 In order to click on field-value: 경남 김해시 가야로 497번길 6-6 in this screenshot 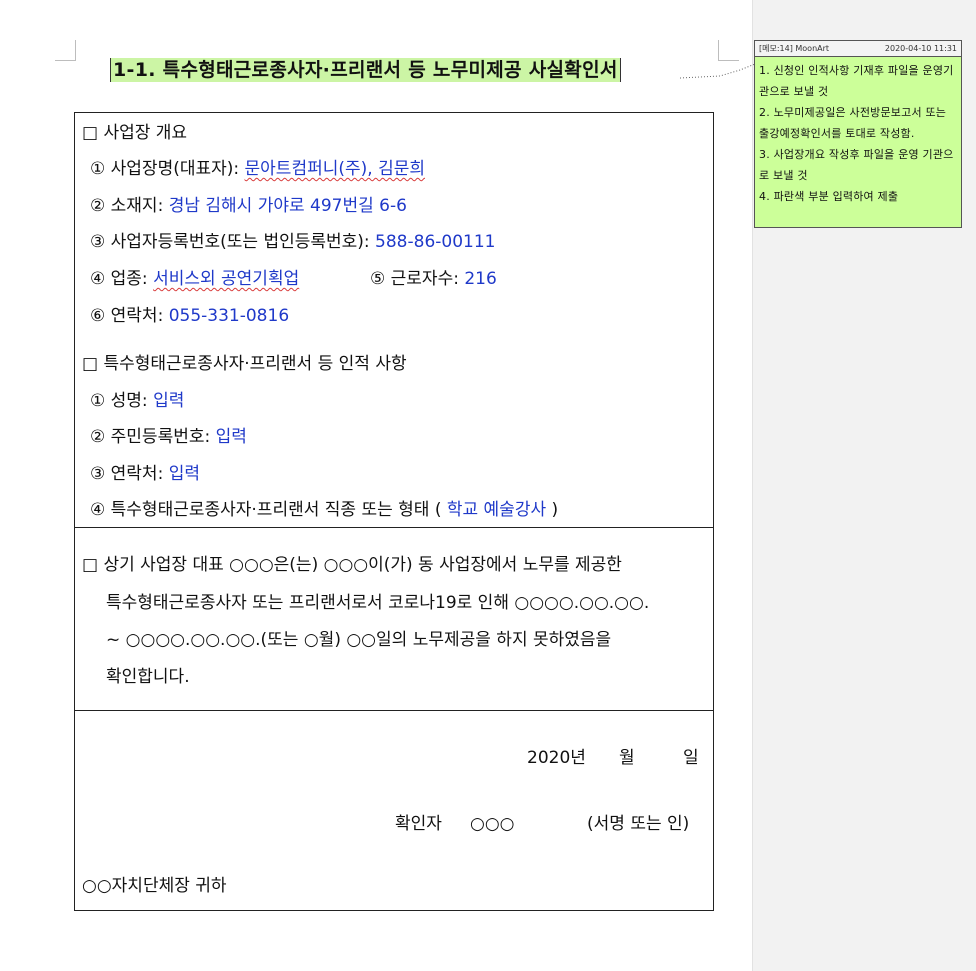, I will do `click(288, 206)`.